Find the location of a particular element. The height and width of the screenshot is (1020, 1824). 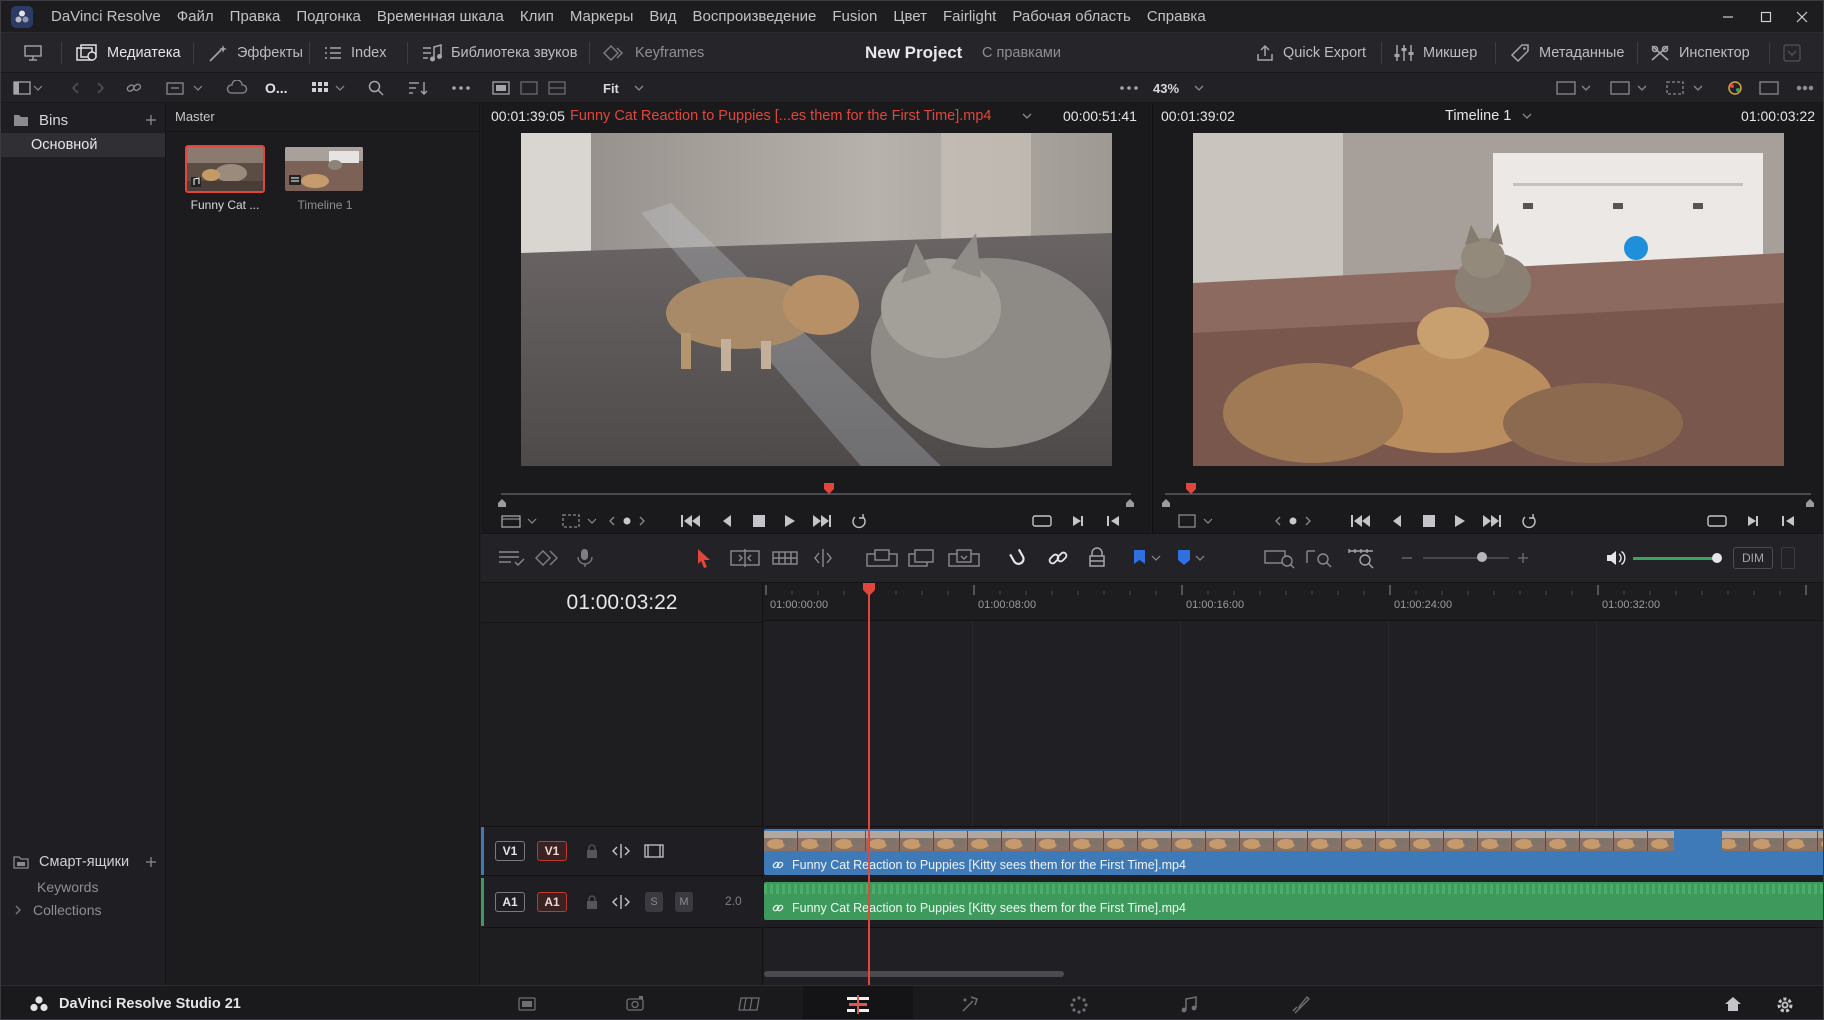

video-destination-button: V1 is located at coordinates (510, 851).